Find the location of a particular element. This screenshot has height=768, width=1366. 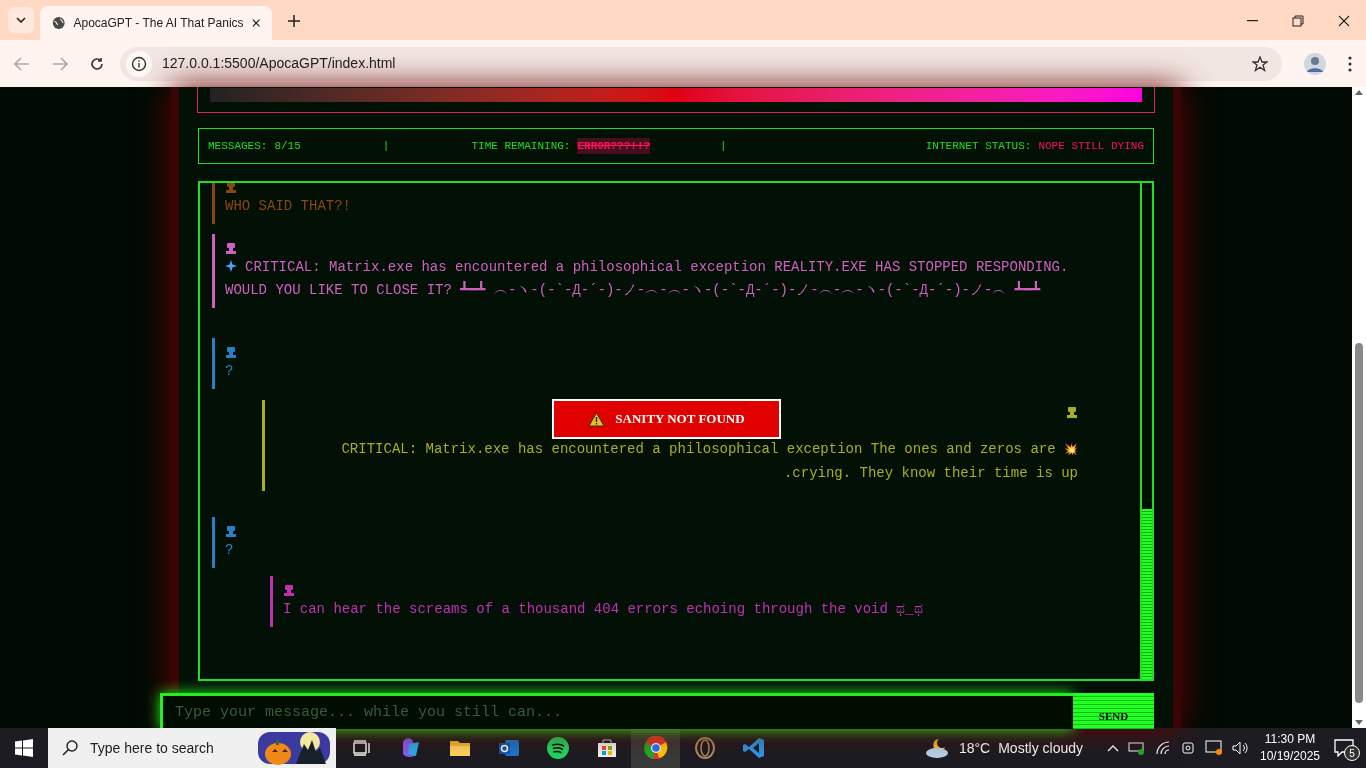

warning-icon is located at coordinates (597, 419).